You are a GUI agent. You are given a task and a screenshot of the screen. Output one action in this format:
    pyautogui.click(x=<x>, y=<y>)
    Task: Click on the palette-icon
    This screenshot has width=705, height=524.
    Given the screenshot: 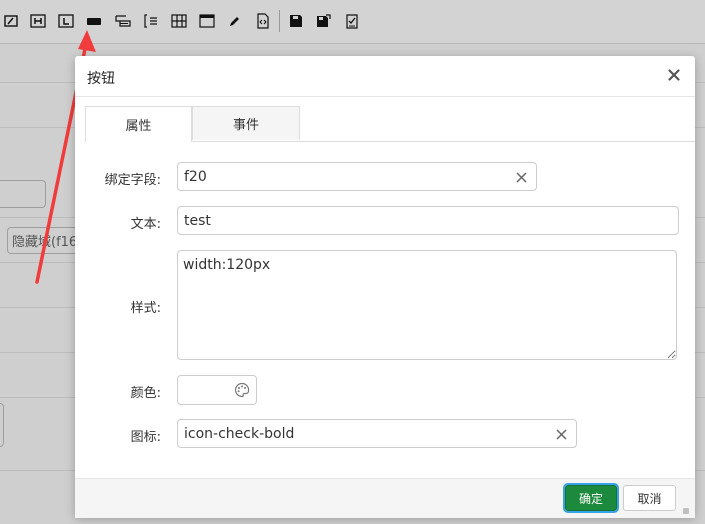 What is the action you would take?
    pyautogui.click(x=242, y=390)
    